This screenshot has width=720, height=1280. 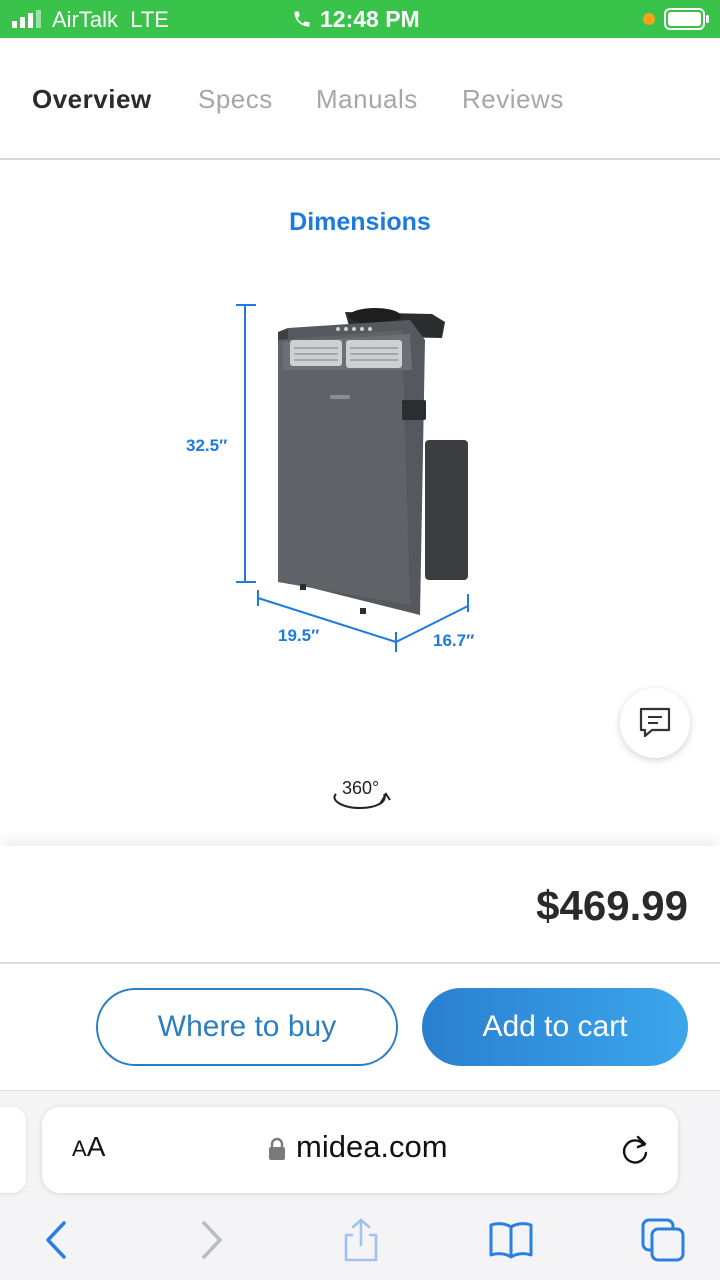 What do you see at coordinates (686, 19) in the screenshot?
I see `battery-icon` at bounding box center [686, 19].